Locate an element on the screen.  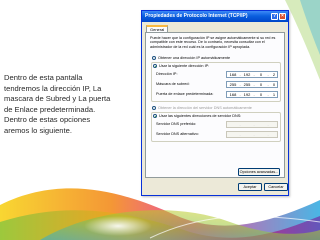
subnet-mask-row: Máscara de subred: 255. 255. 0. 0 is located at coordinates (218, 84).